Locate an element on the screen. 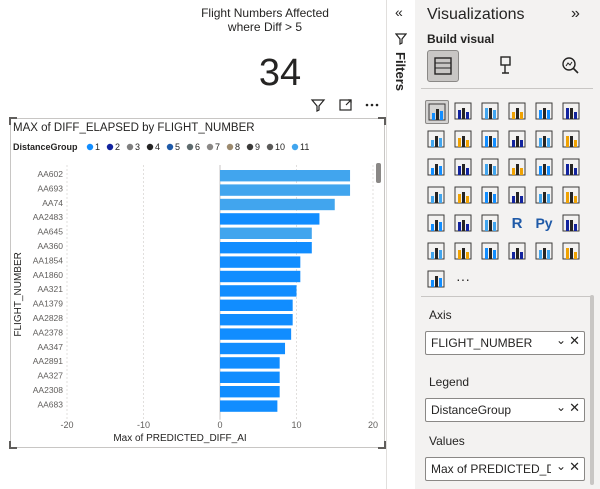  more-visuals-icon: ··· is located at coordinates (463, 279).